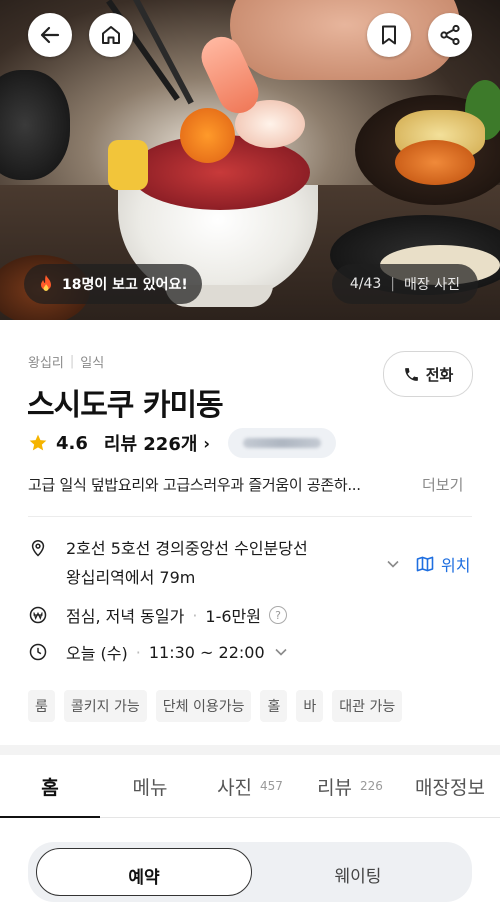 This screenshot has width=500, height=902. I want to click on bookmark-icon, so click(389, 35).